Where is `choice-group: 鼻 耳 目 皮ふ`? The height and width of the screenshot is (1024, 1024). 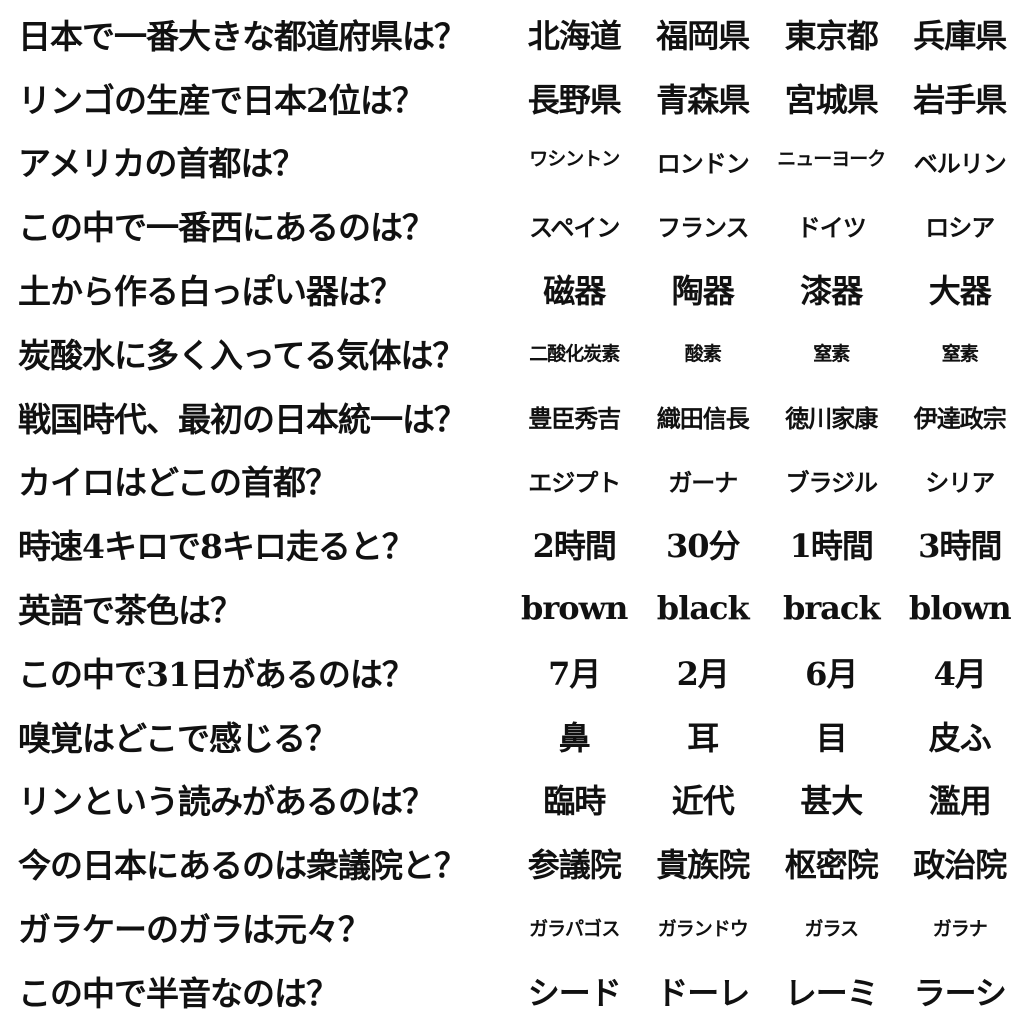
choice-group: 鼻 耳 目 皮ふ is located at coordinates (767, 736).